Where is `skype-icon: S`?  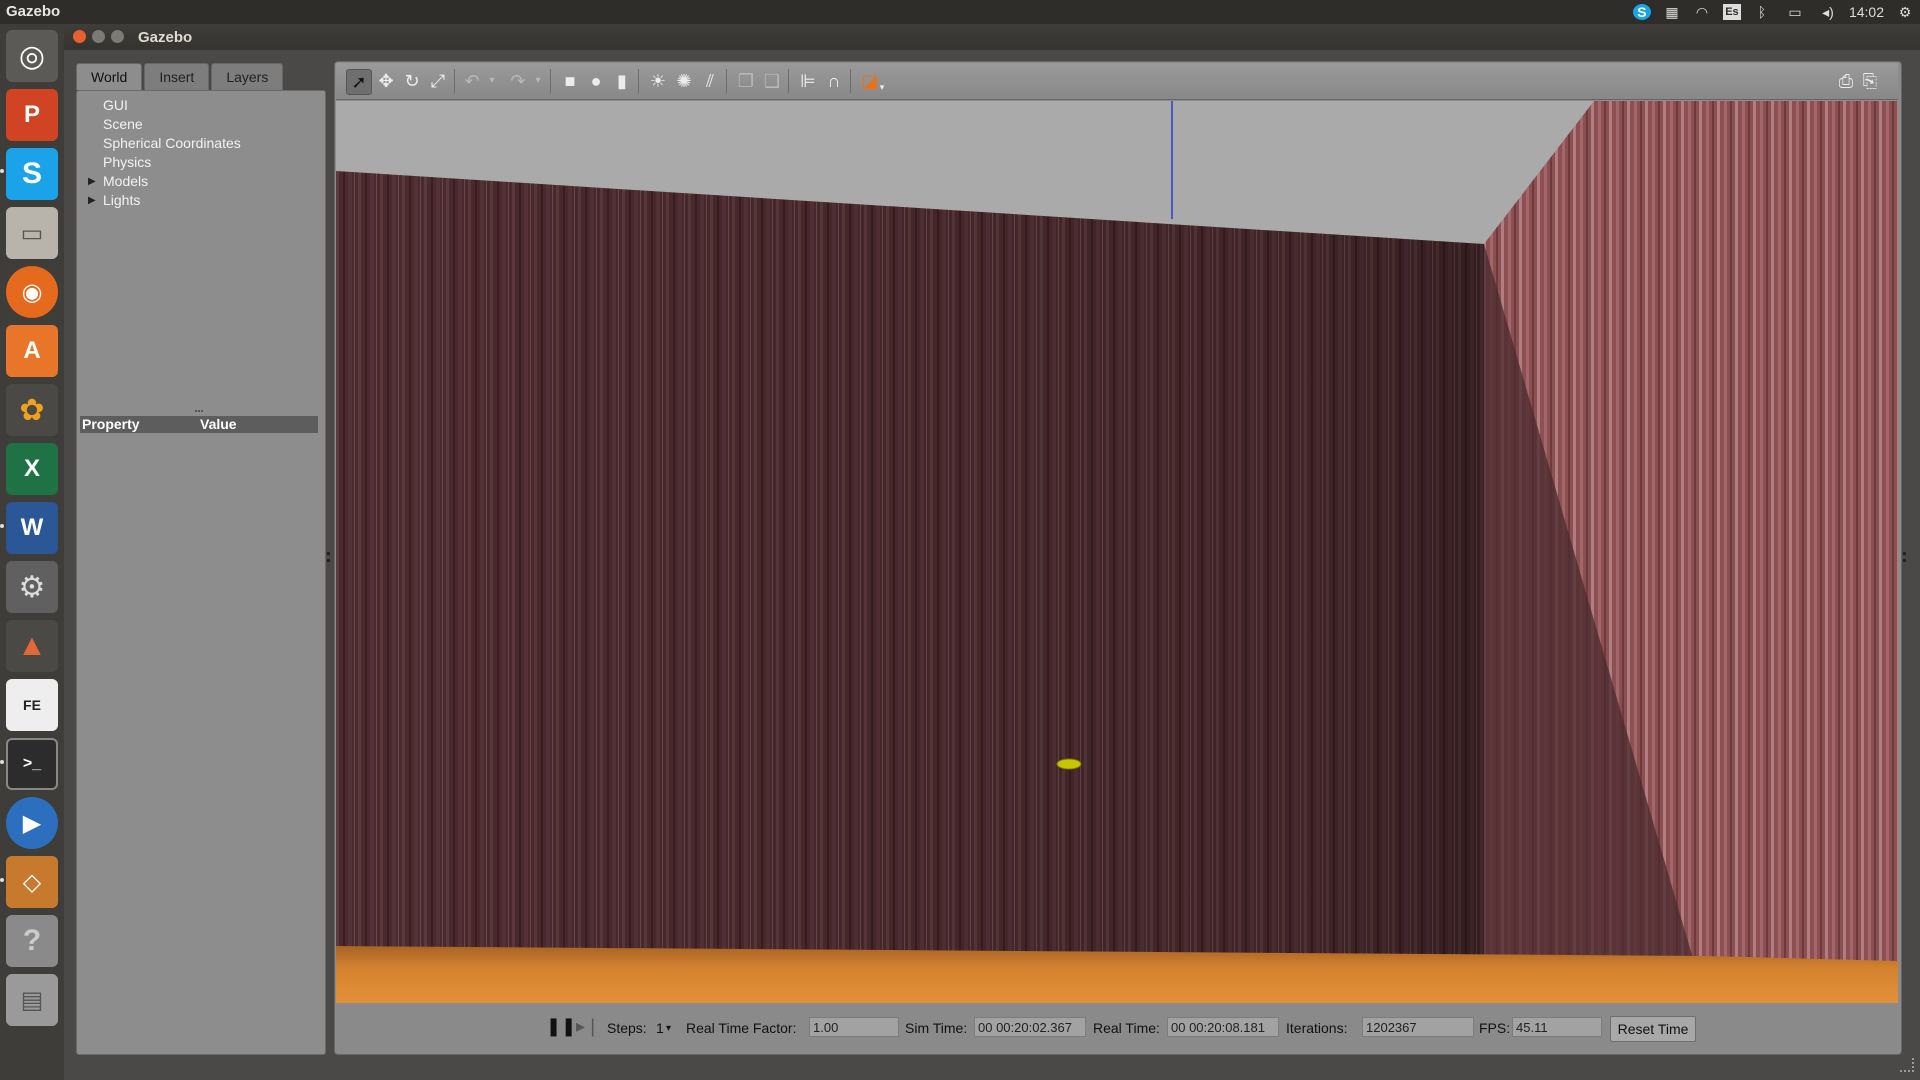
skype-icon: S is located at coordinates (32, 174).